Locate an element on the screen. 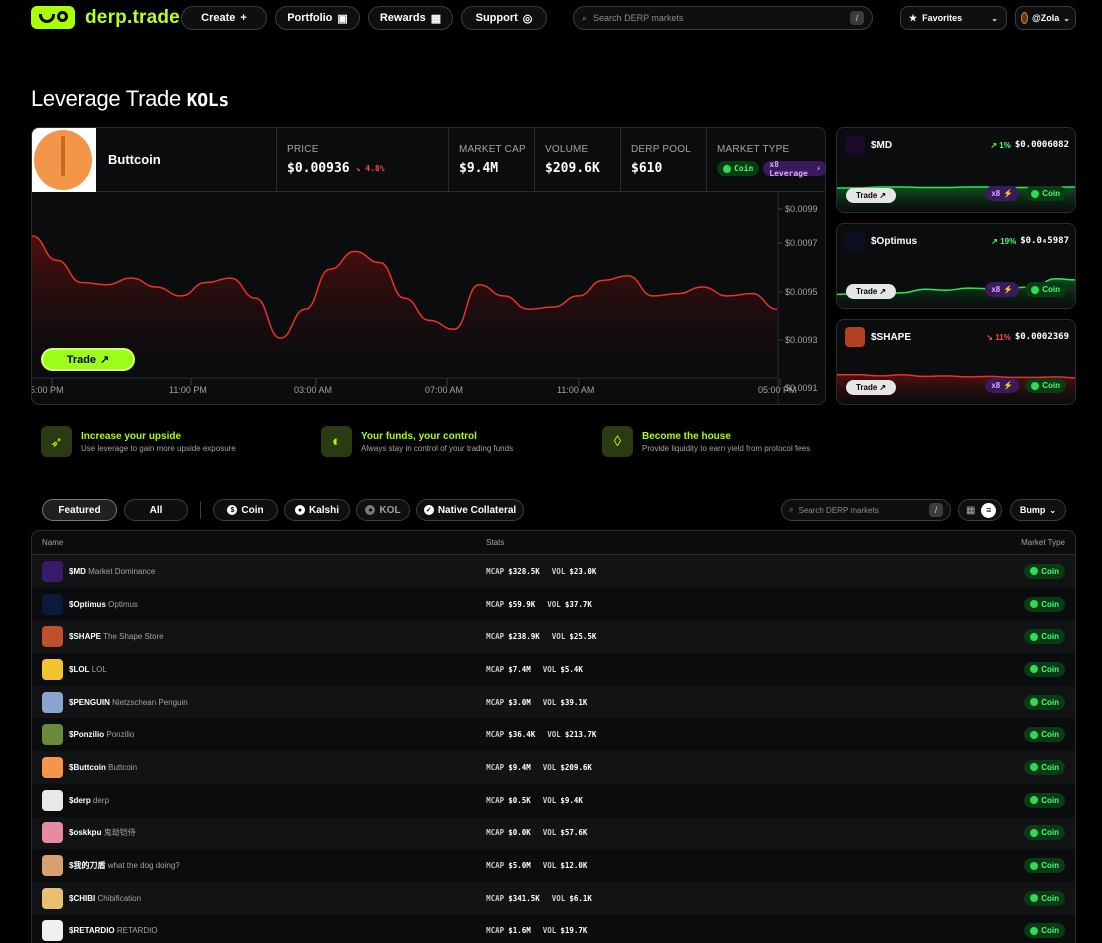 The width and height of the screenshot is (1102, 943). side-market-card: $MD ↗ 1% $0.0006082 Trade ↗ x8 ⚡ Coin is located at coordinates (956, 170).